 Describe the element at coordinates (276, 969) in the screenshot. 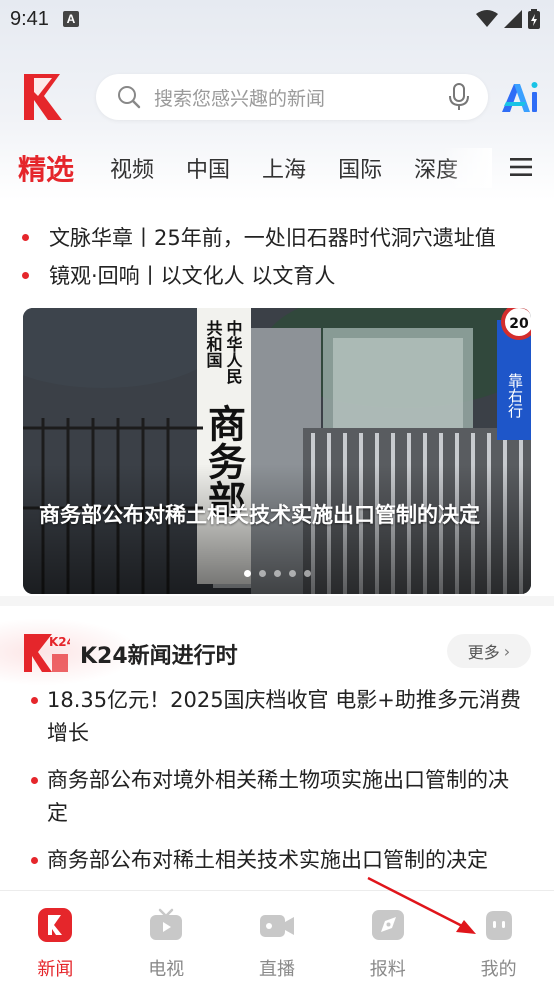

I see `nav-label: 直播` at that location.